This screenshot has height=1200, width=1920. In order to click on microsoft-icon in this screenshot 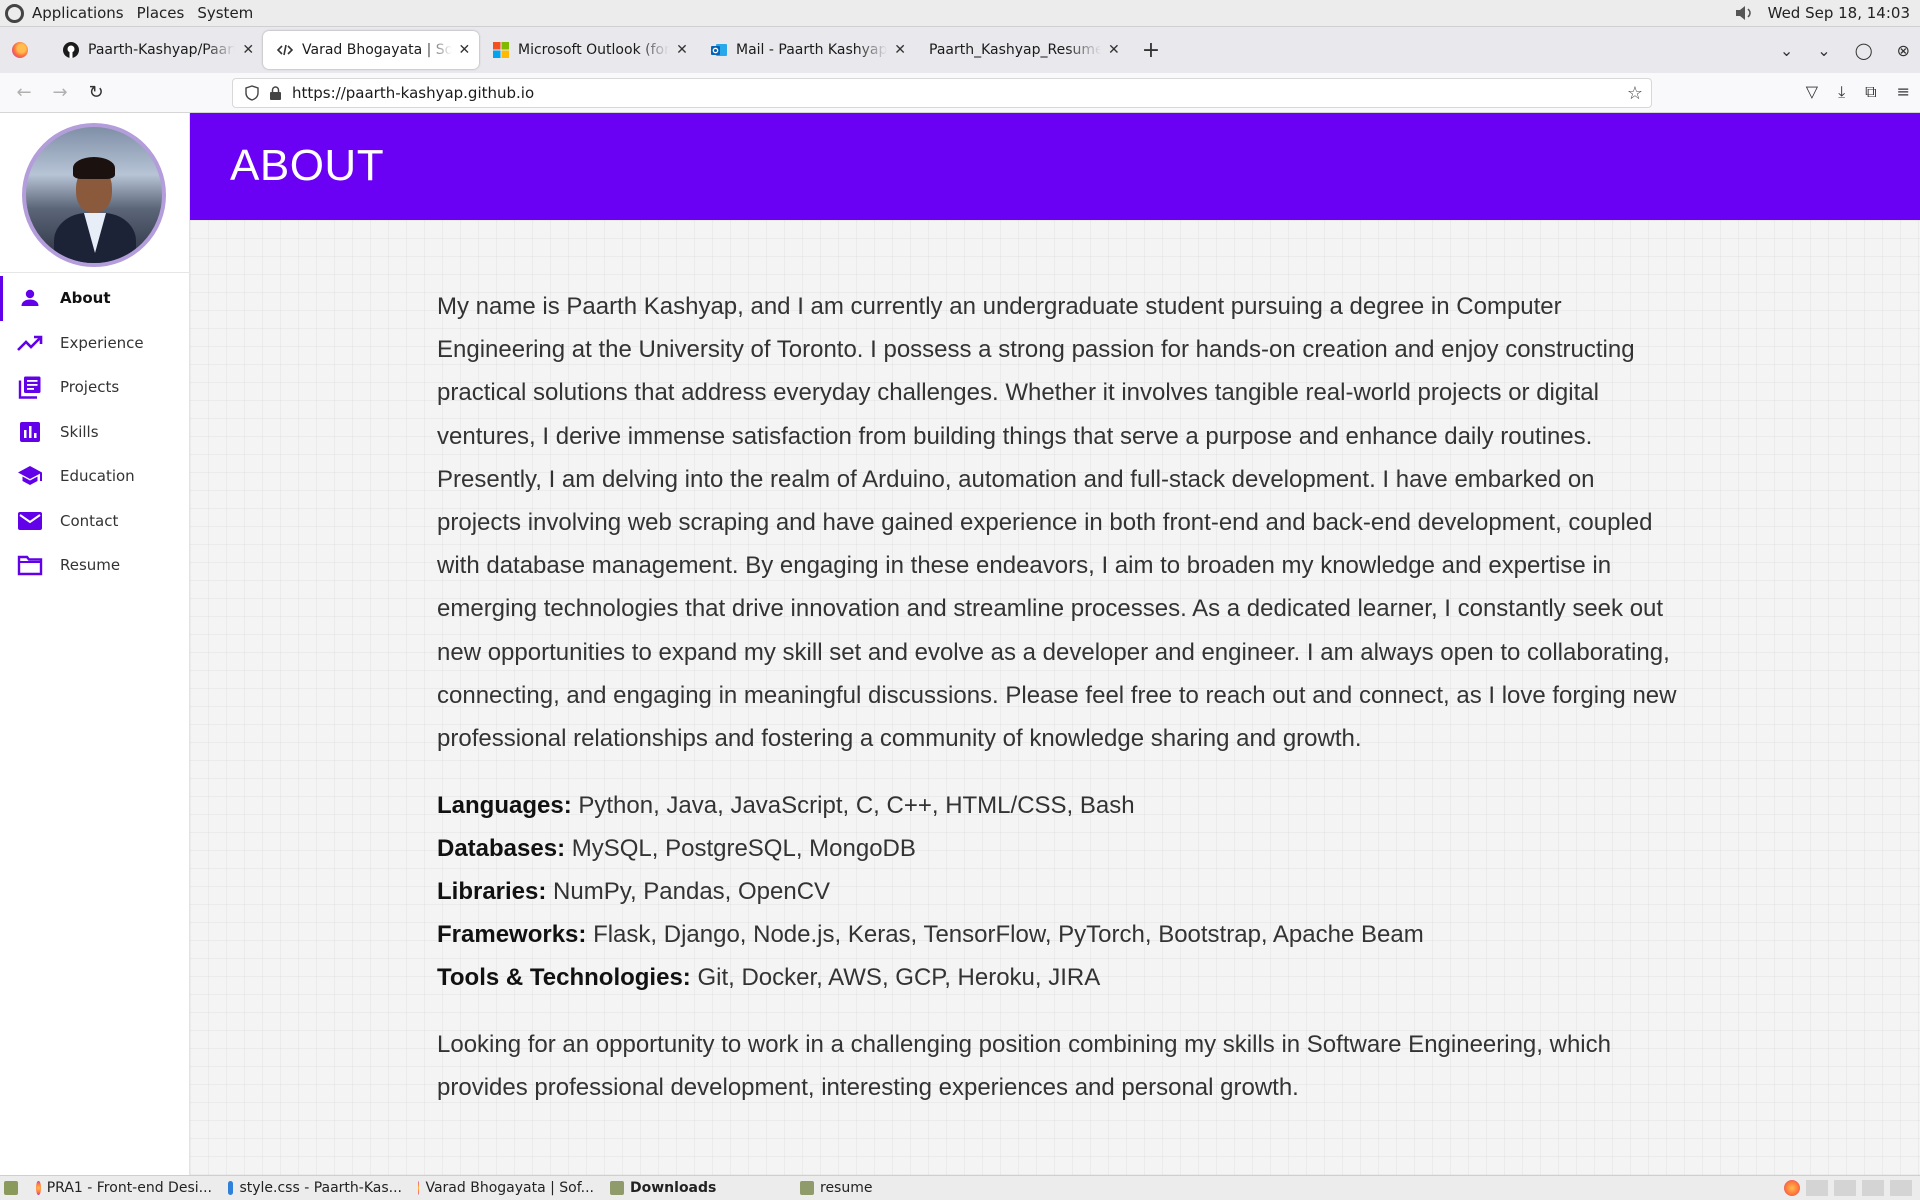, I will do `click(501, 50)`.